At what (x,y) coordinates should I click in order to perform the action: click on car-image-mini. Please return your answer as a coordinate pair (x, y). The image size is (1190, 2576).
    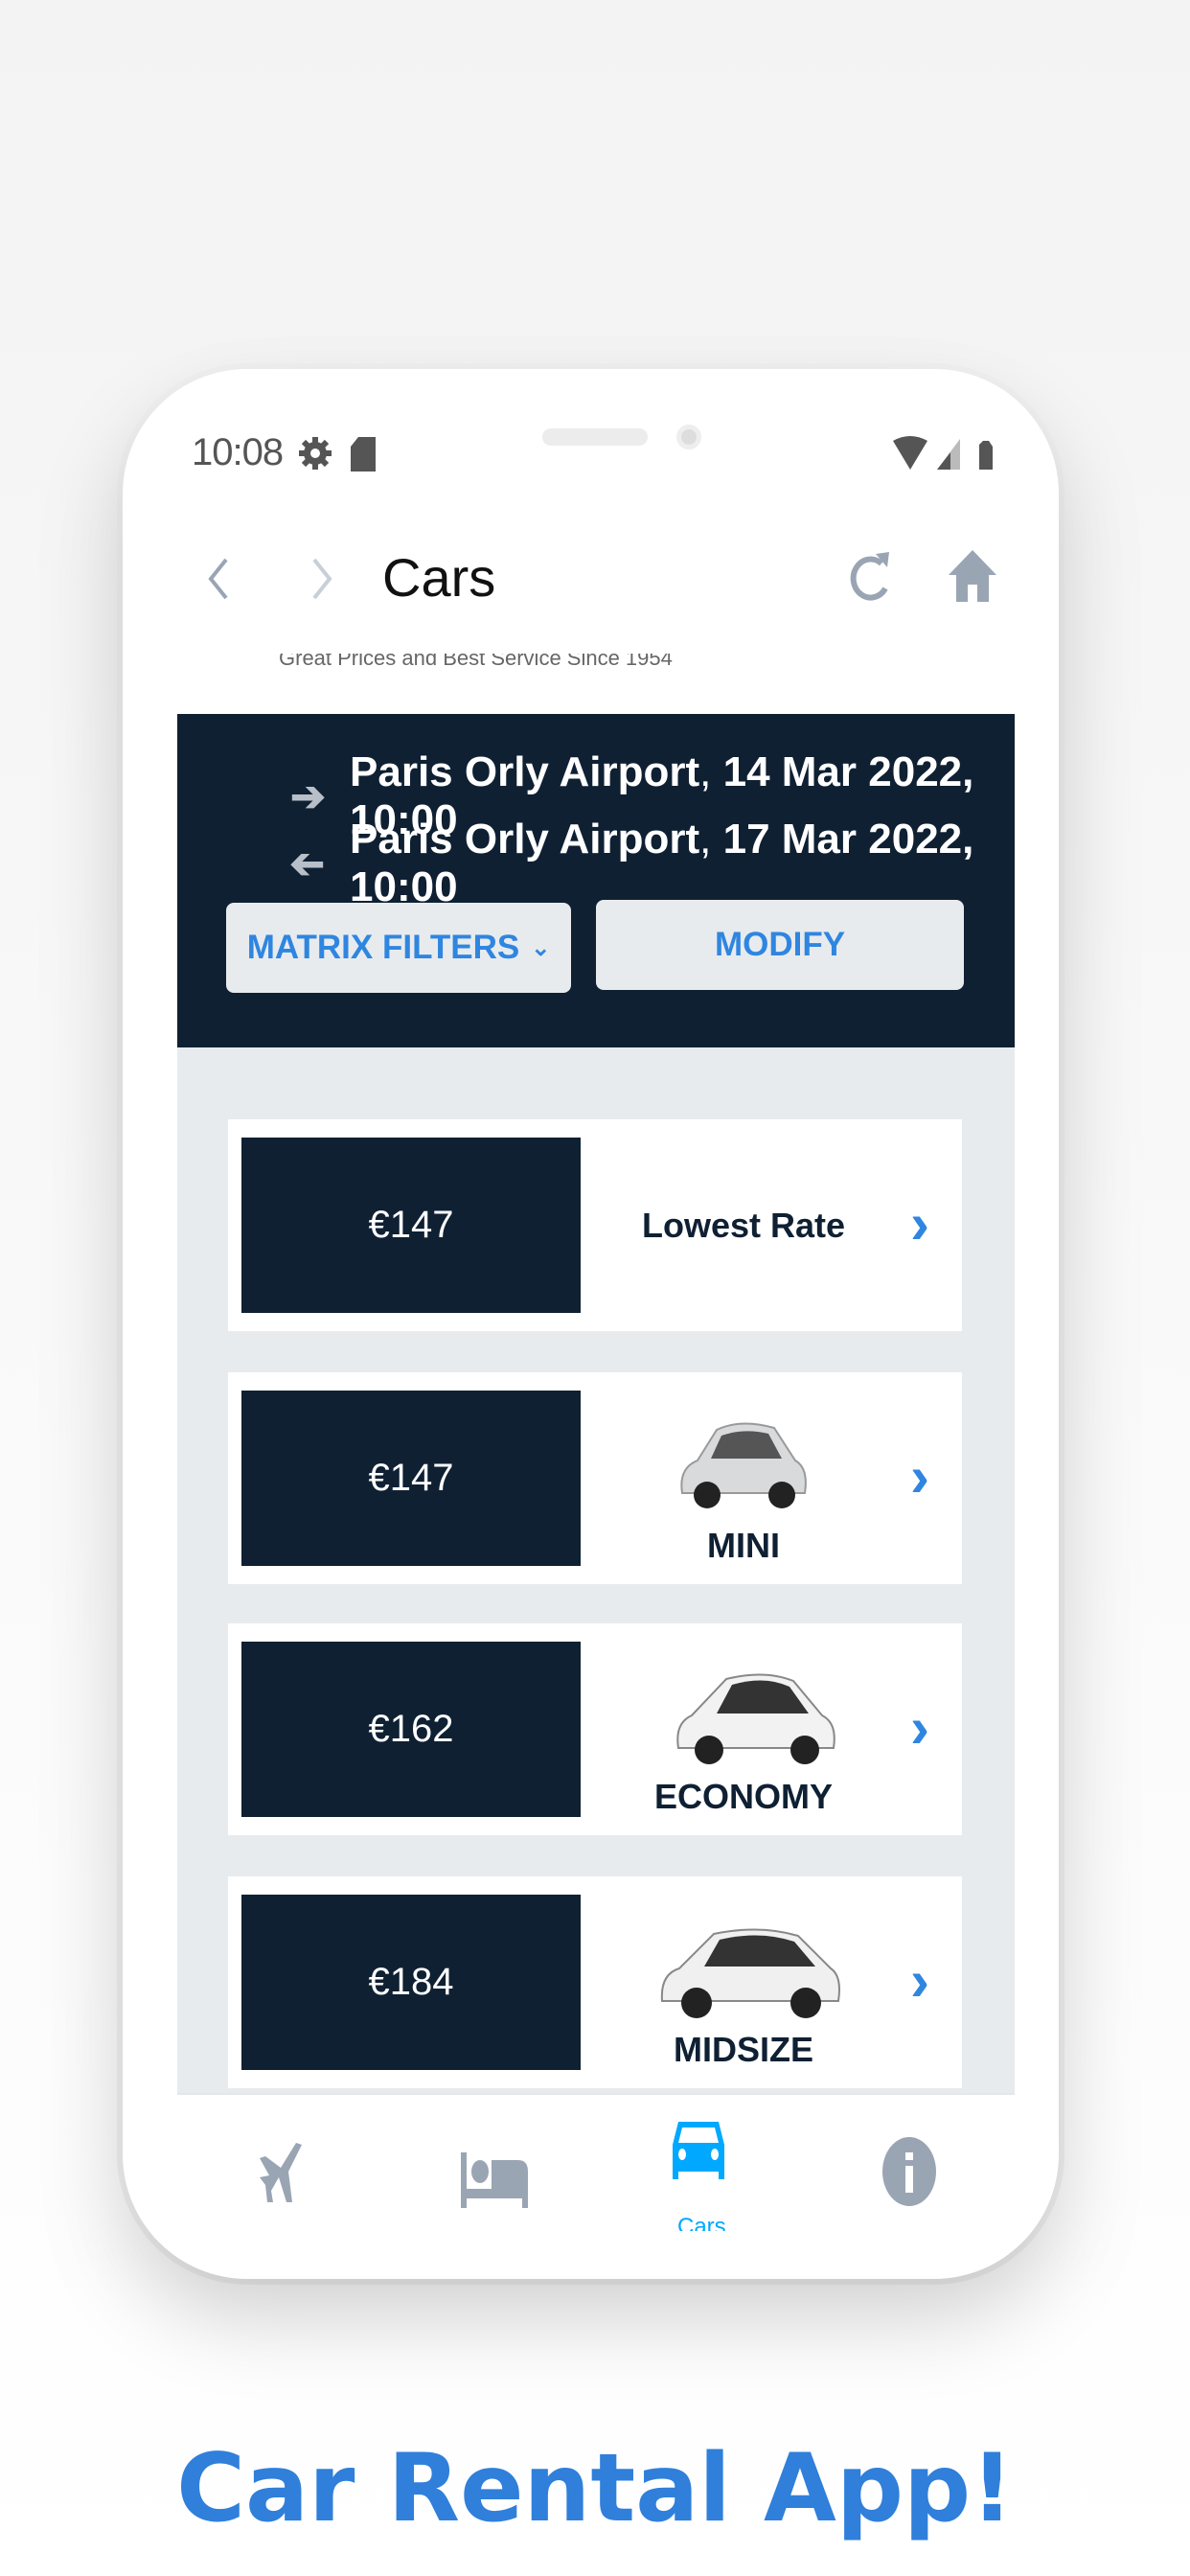
    Looking at the image, I should click on (744, 1465).